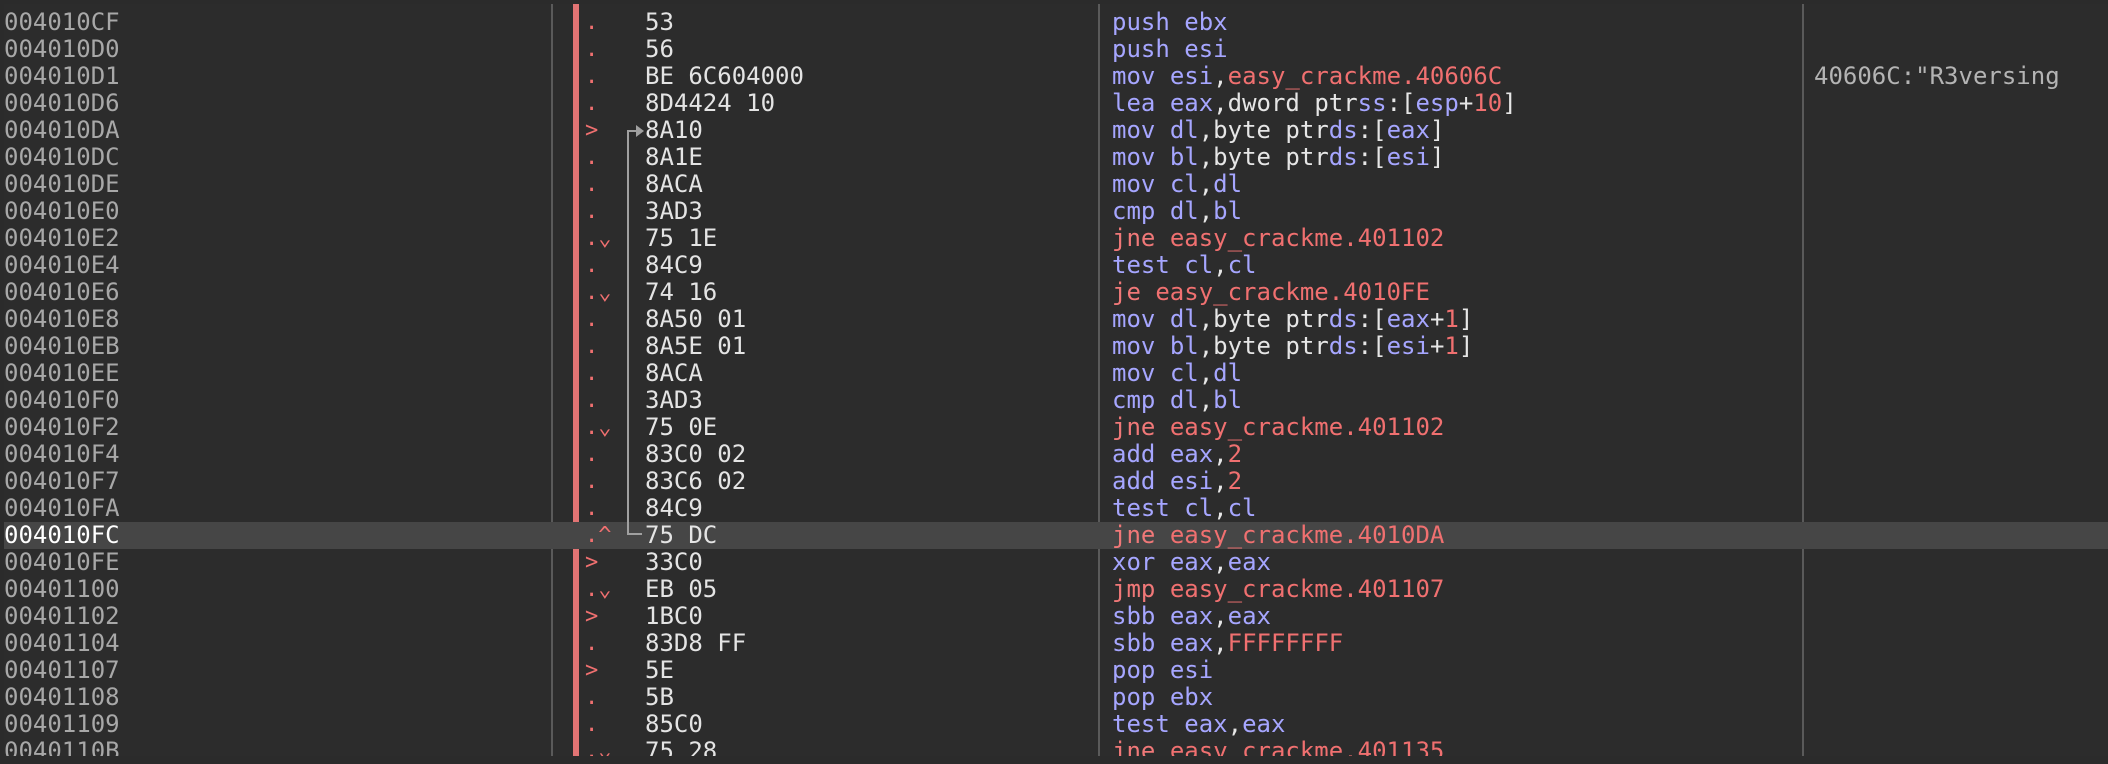  I want to click on instruction-row: 004010FA. 84C9 test cl,cl, so click(1056, 508).